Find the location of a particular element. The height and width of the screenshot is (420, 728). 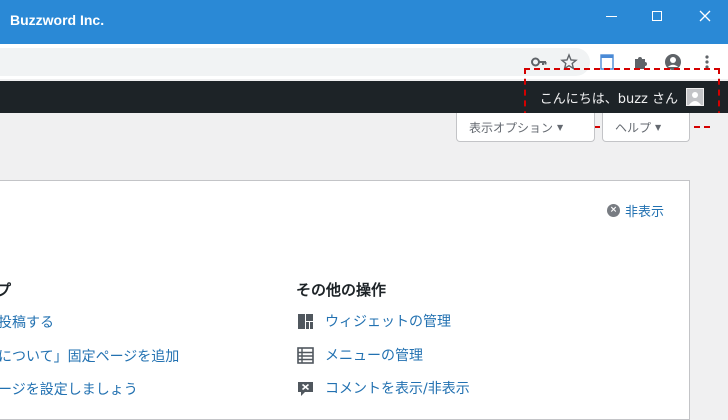

menu-icon is located at coordinates (305, 355).